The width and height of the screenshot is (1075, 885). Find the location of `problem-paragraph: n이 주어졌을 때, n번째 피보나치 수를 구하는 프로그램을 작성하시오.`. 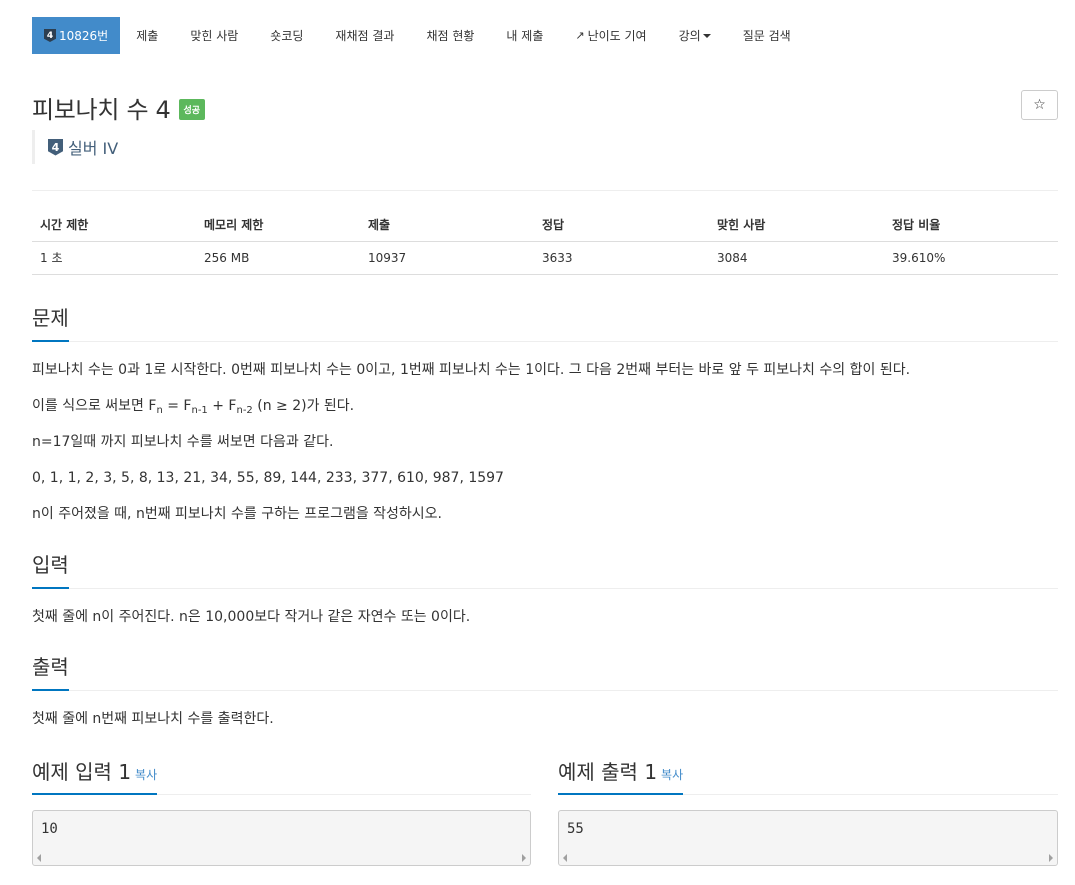

problem-paragraph: n이 주어졌을 때, n번째 피보나치 수를 구하는 프로그램을 작성하시오. is located at coordinates (237, 514).